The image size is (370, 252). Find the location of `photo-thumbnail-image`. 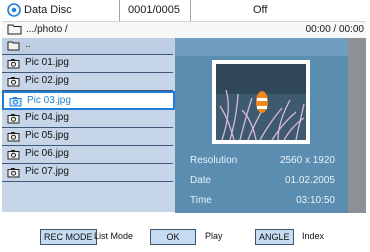

photo-thumbnail-image is located at coordinates (261, 102).